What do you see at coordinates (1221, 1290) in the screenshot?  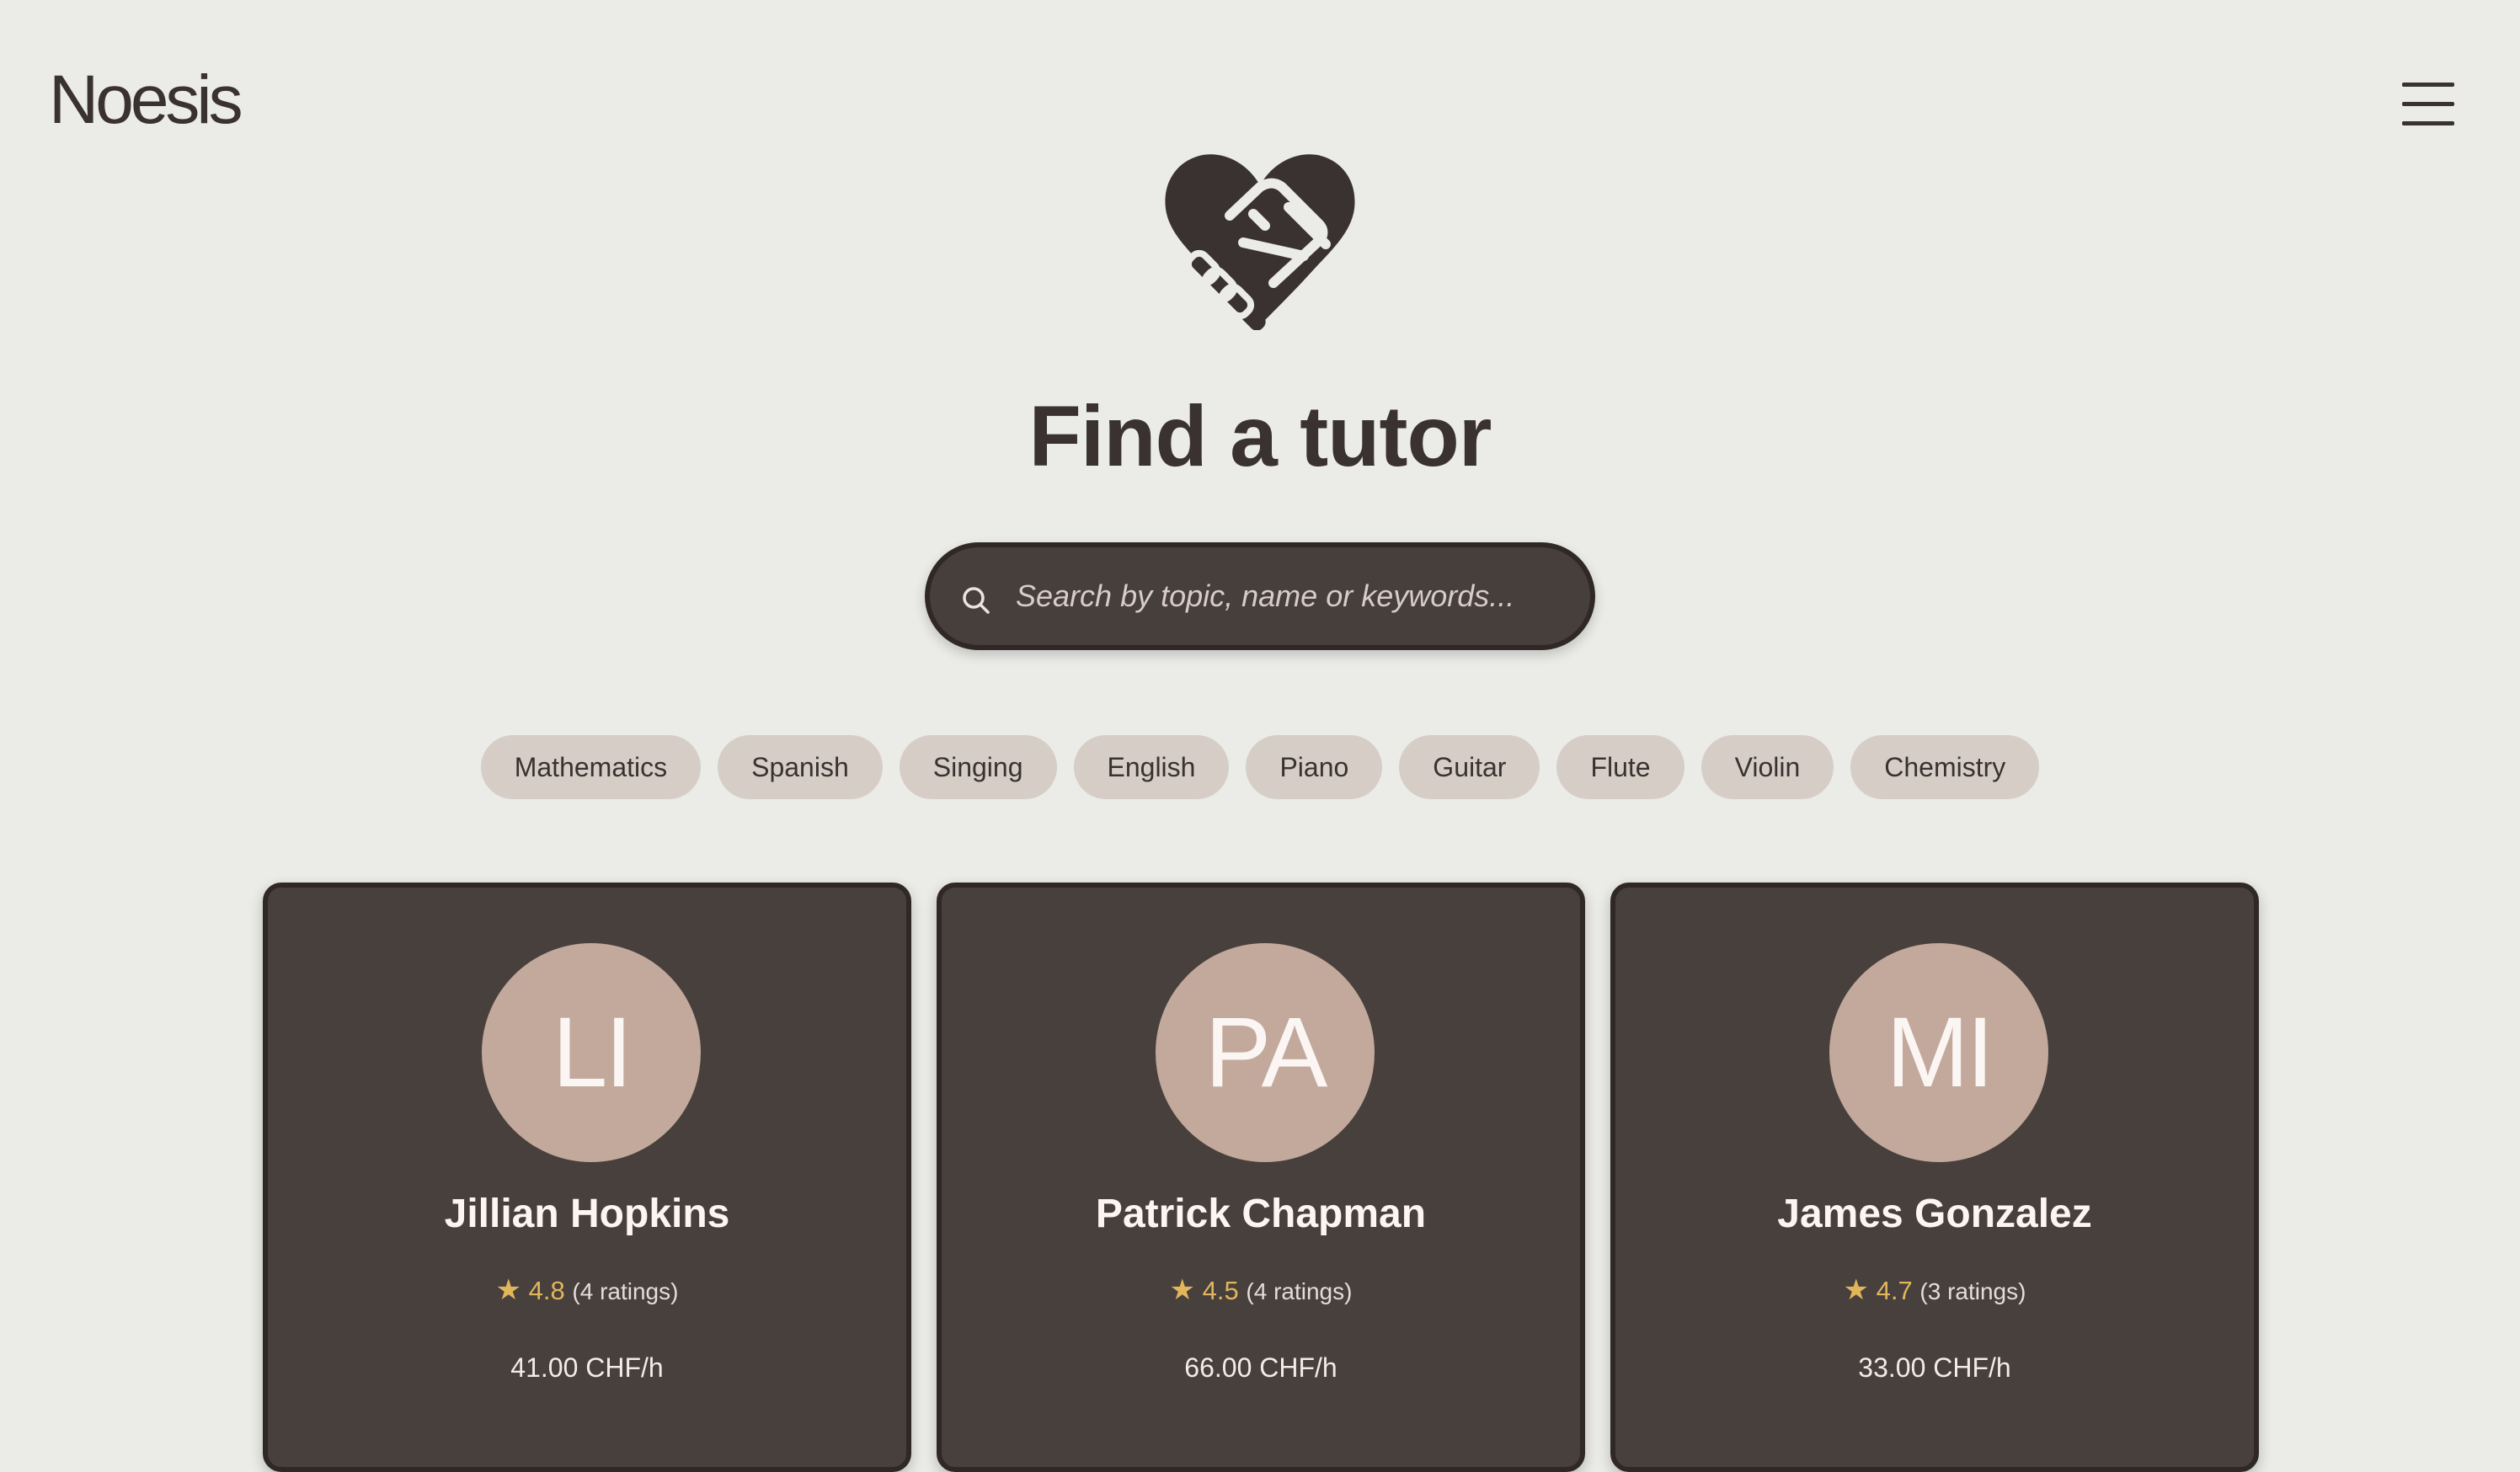 I see `rating-value: 4.5` at bounding box center [1221, 1290].